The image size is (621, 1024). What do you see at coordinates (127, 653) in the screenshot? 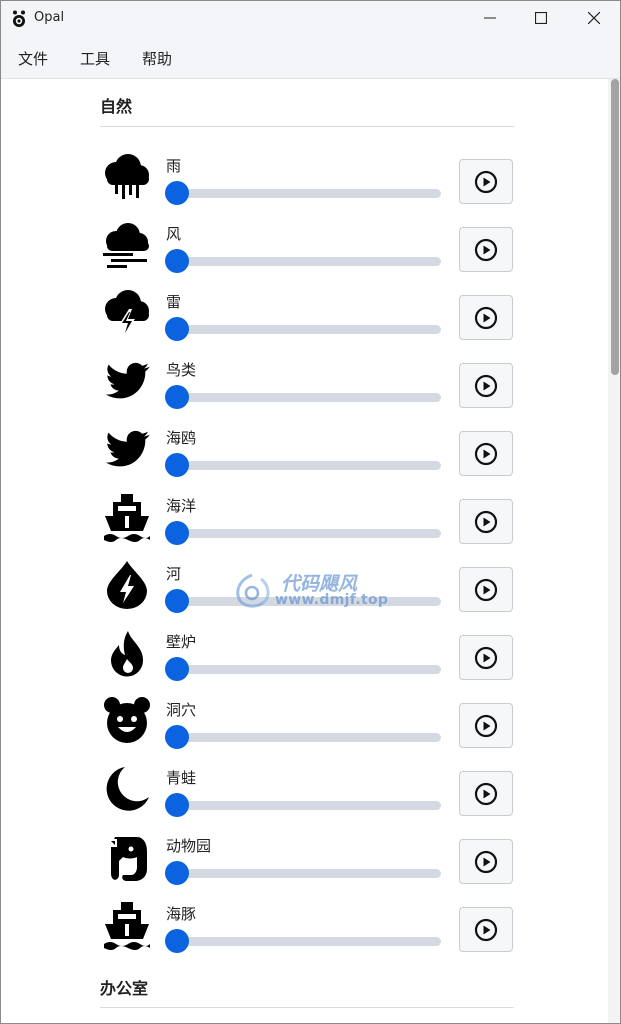
I see `flame-icon` at bounding box center [127, 653].